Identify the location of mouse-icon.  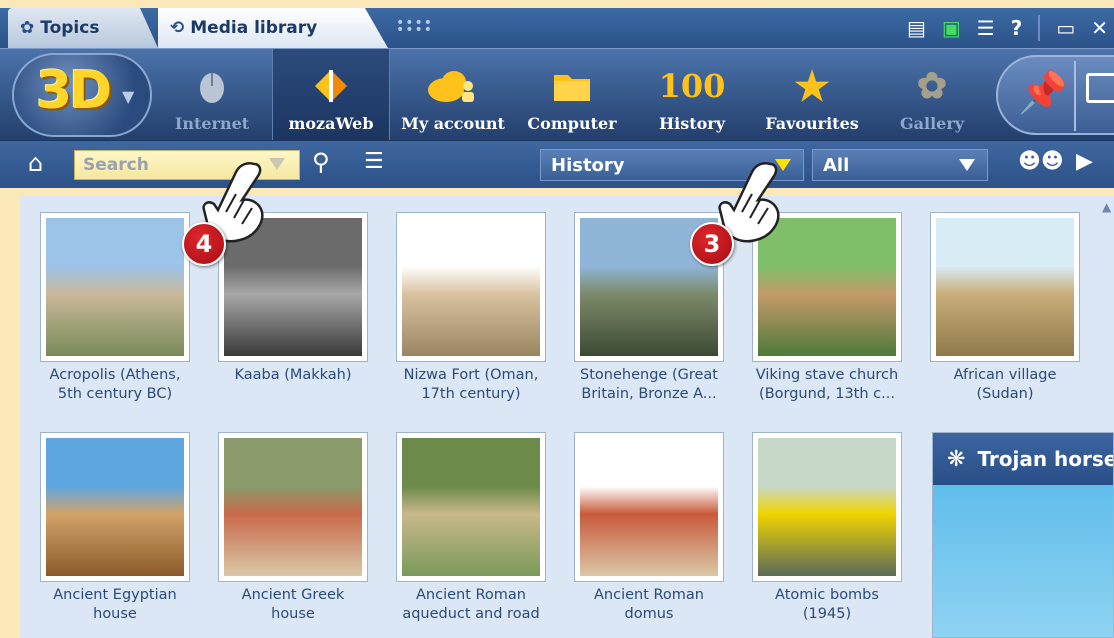
(212, 86).